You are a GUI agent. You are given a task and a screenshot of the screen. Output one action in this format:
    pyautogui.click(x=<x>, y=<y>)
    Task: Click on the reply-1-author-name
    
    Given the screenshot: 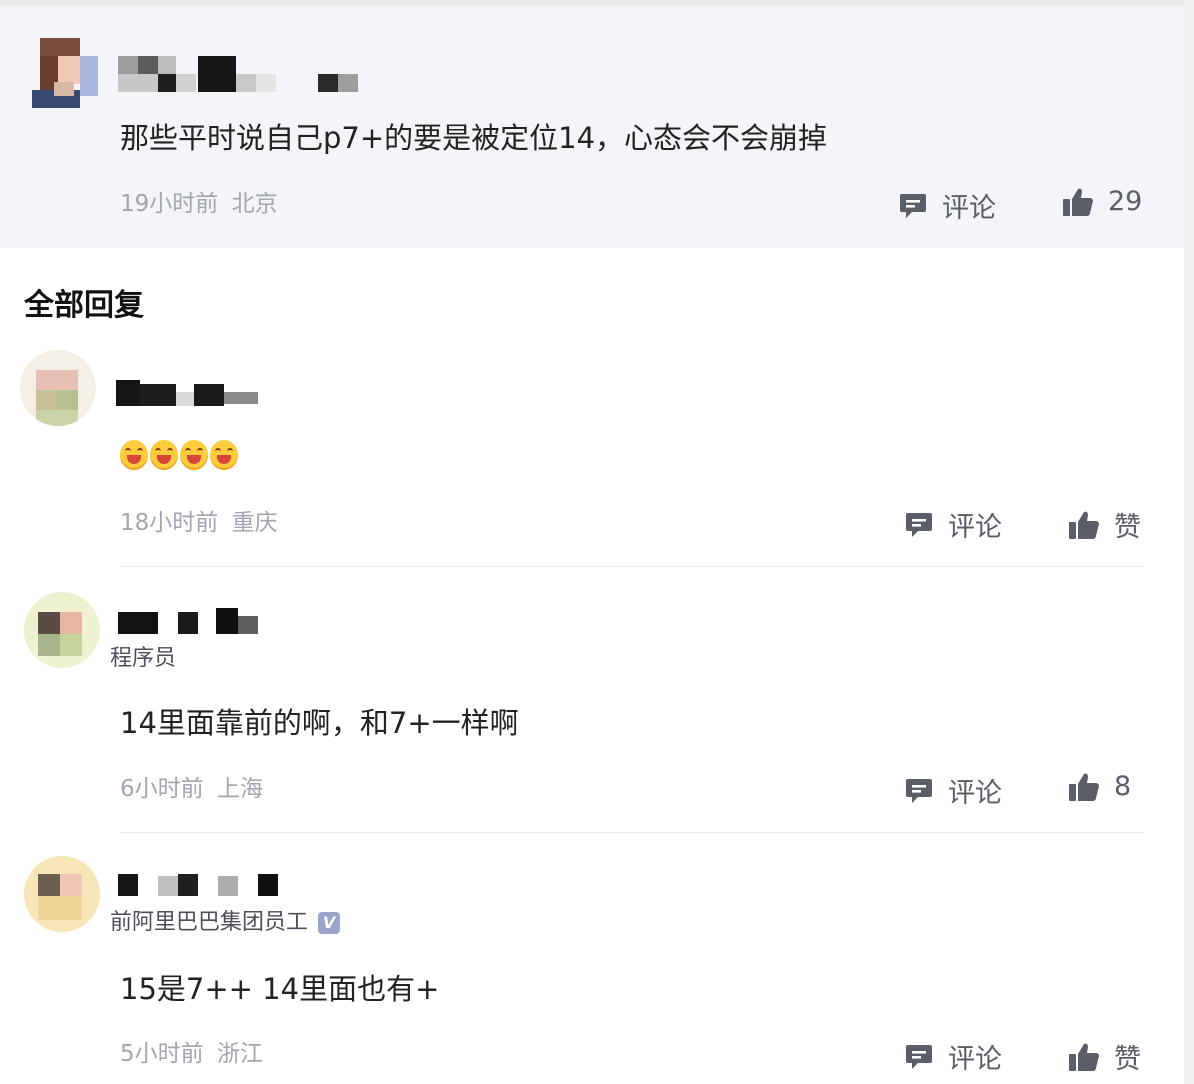 What is the action you would take?
    pyautogui.click(x=191, y=398)
    